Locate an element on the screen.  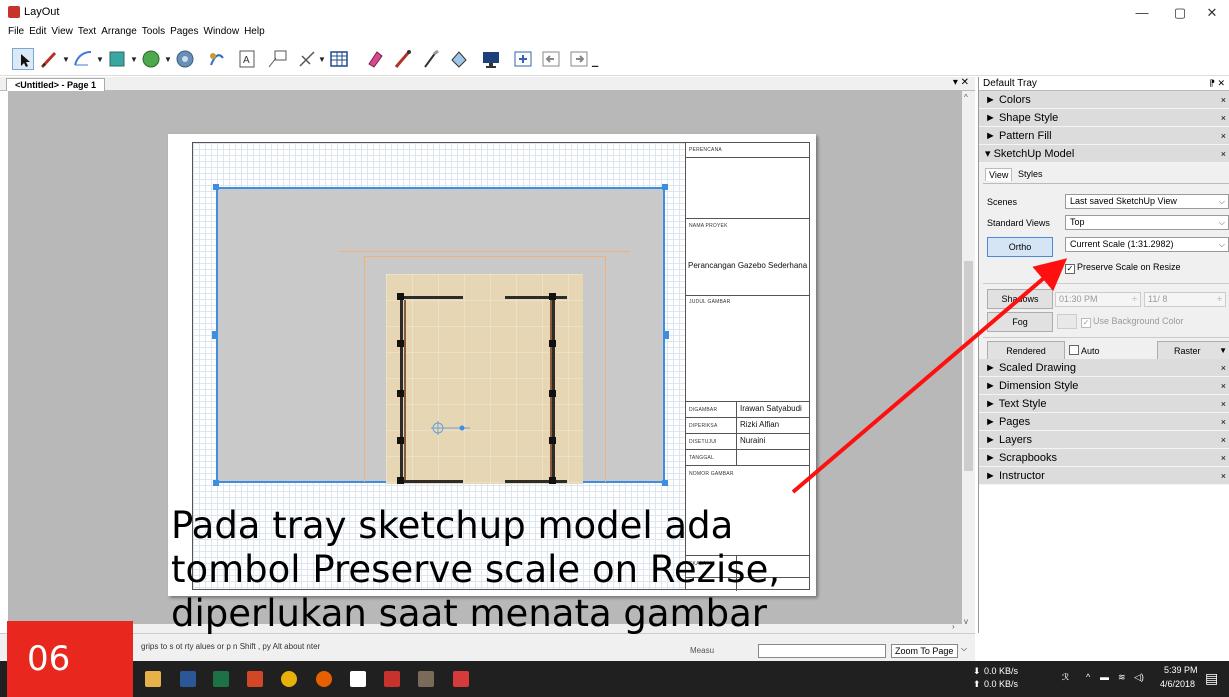
panel-shape-style: ► Shape Style × is located at coordinates (1104, 118).